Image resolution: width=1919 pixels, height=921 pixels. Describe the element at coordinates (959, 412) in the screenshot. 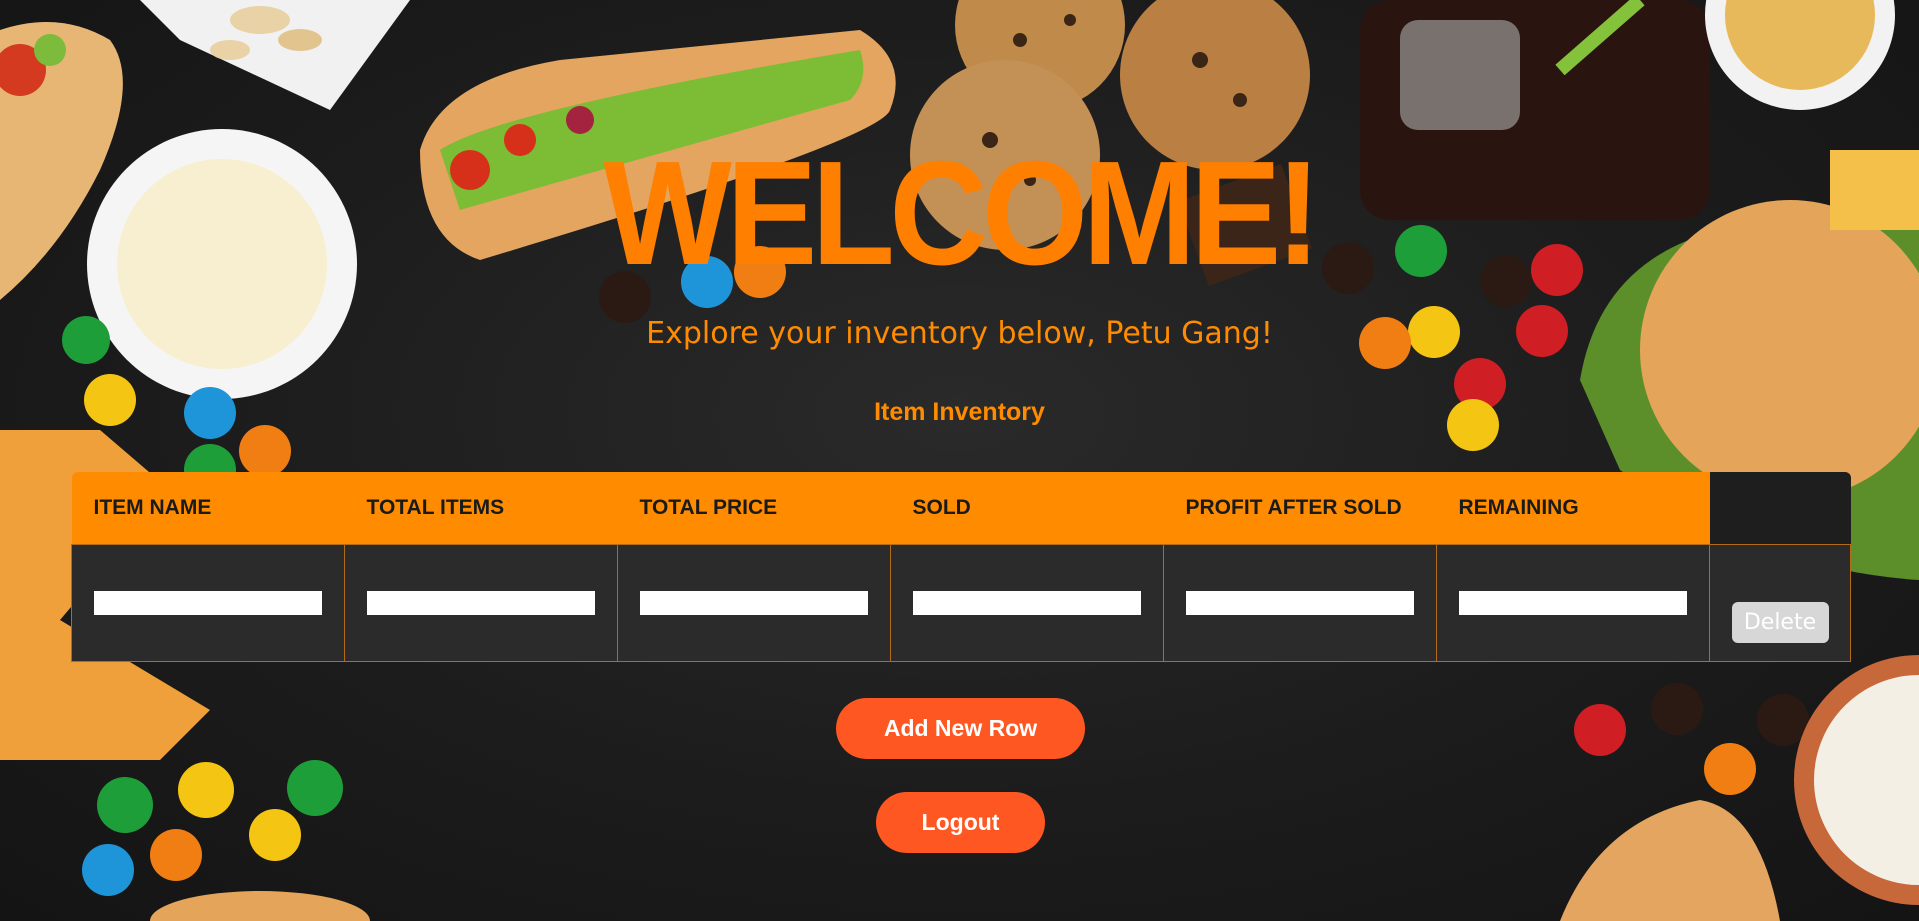

I see `section-title: Item Inventory` at that location.